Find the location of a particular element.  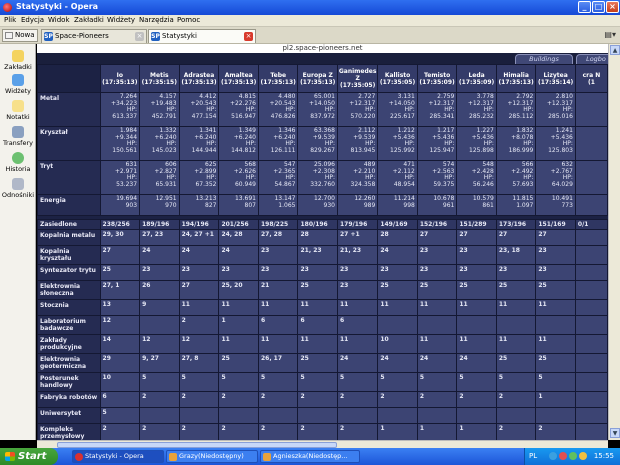

menu-edycja: Edycja is located at coordinates (32, 20).